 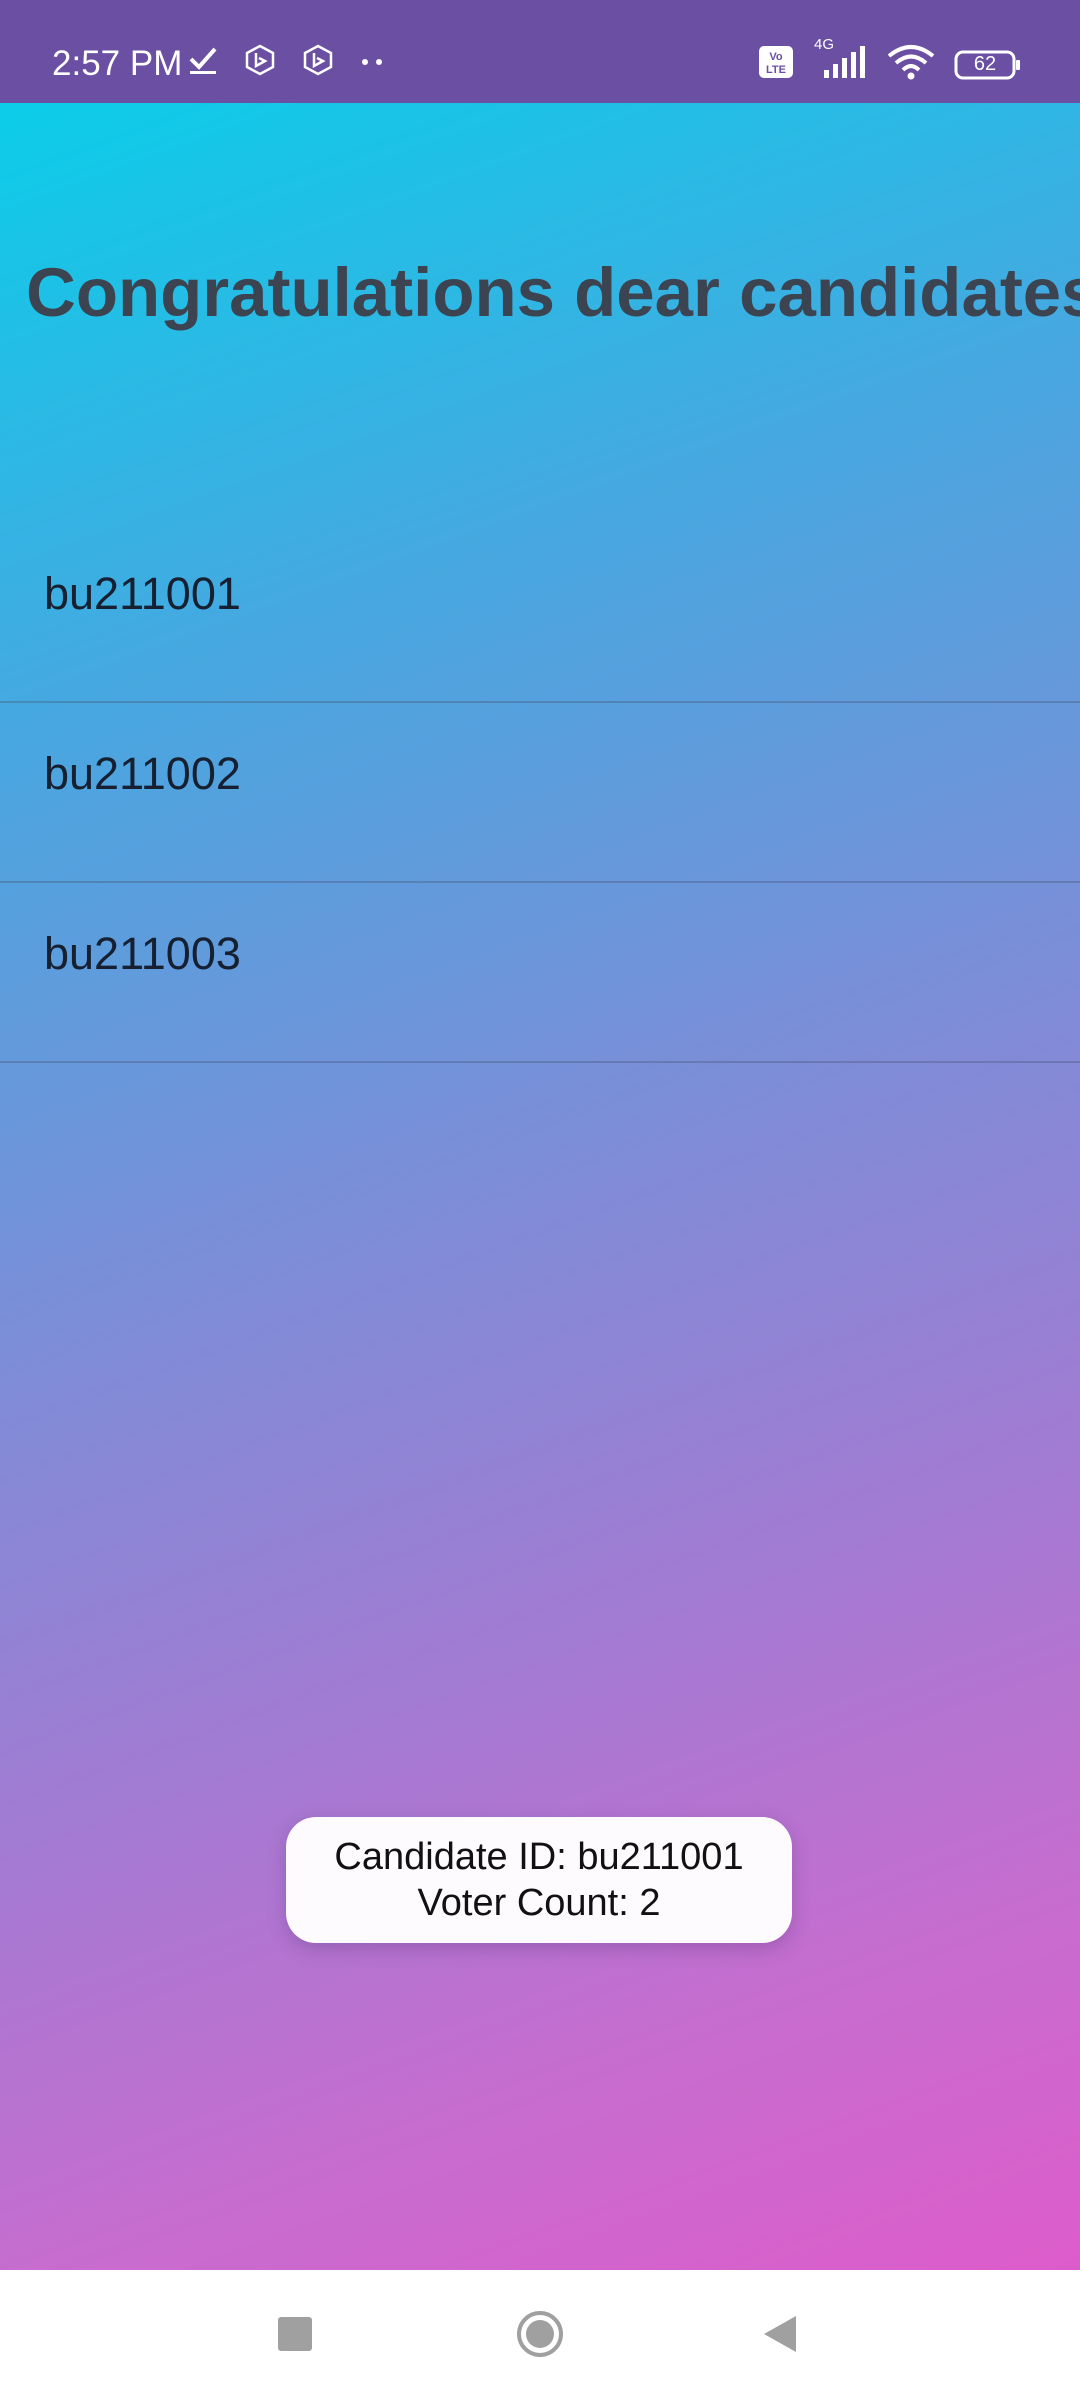 I want to click on back-button, so click(x=780, y=2334).